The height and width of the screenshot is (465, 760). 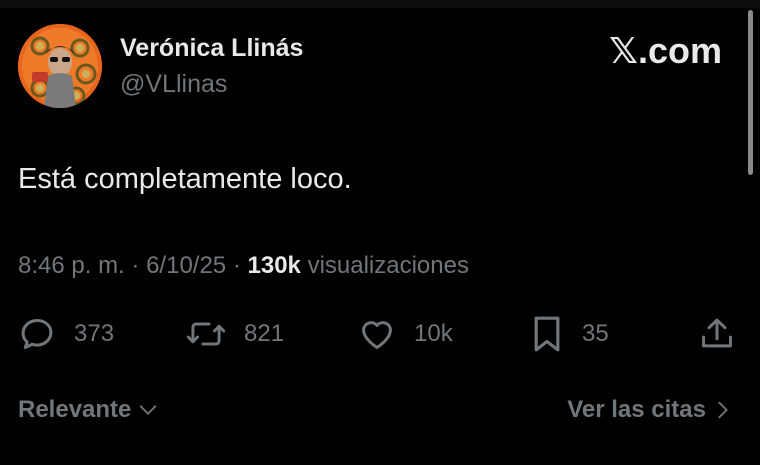 I want to click on repost-button: 821, so click(x=235, y=334).